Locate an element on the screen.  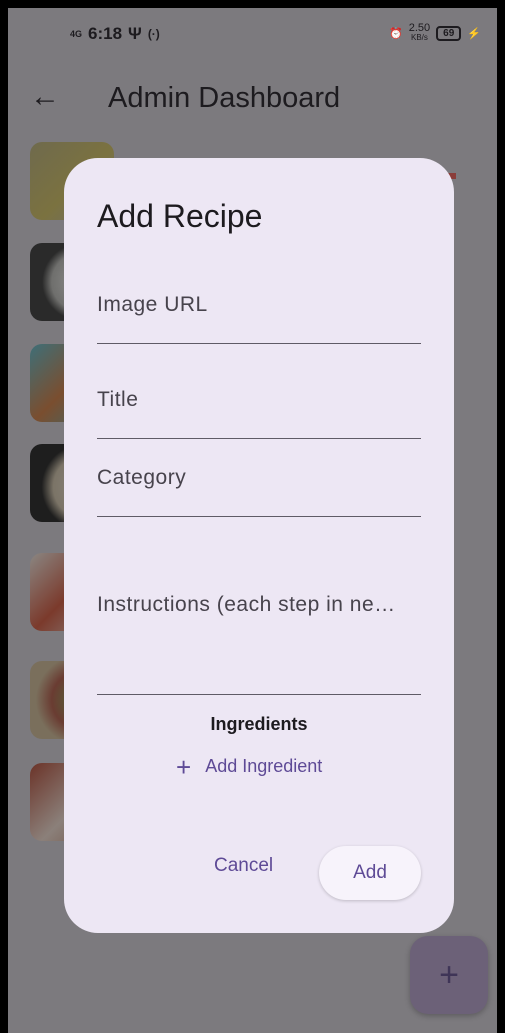
status-left: 4G 6:18 Ψ (·) is located at coordinates (115, 34).